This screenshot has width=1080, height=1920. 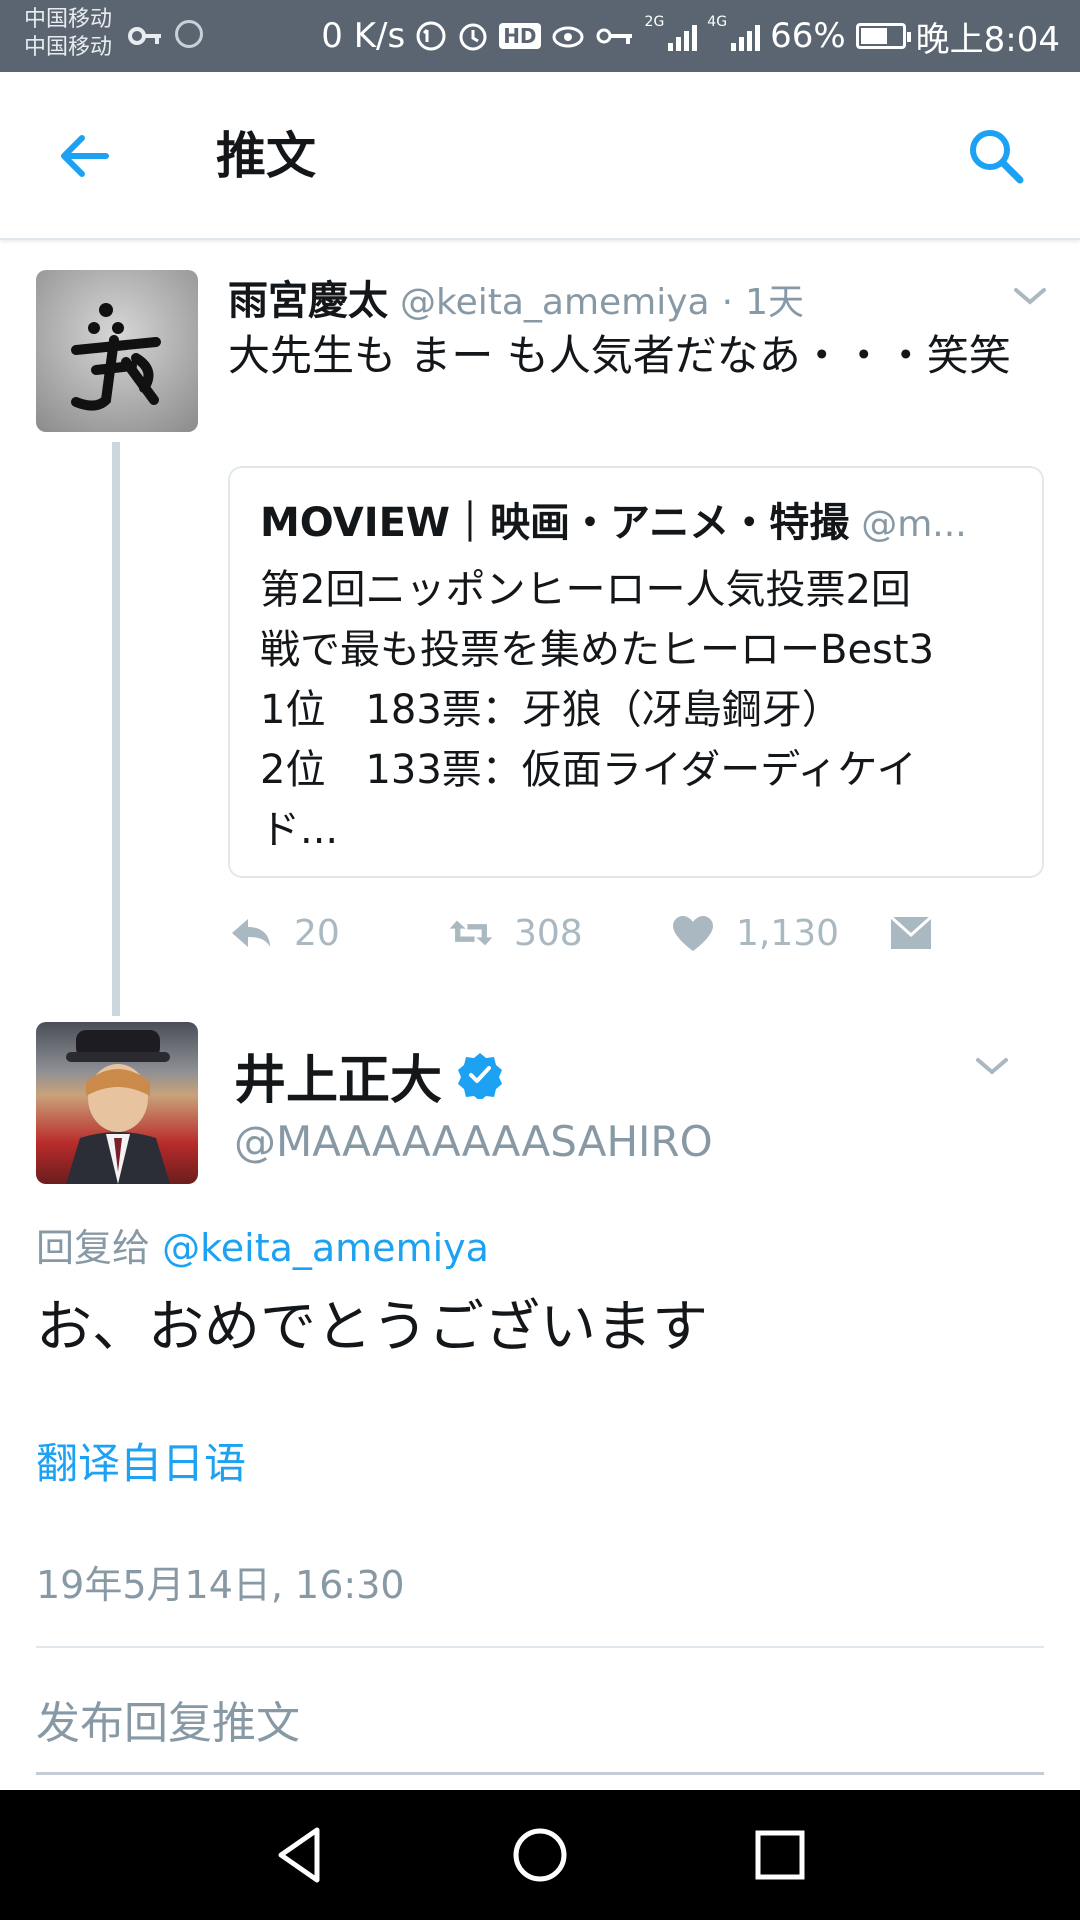 I want to click on avatar-keita, so click(x=117, y=351).